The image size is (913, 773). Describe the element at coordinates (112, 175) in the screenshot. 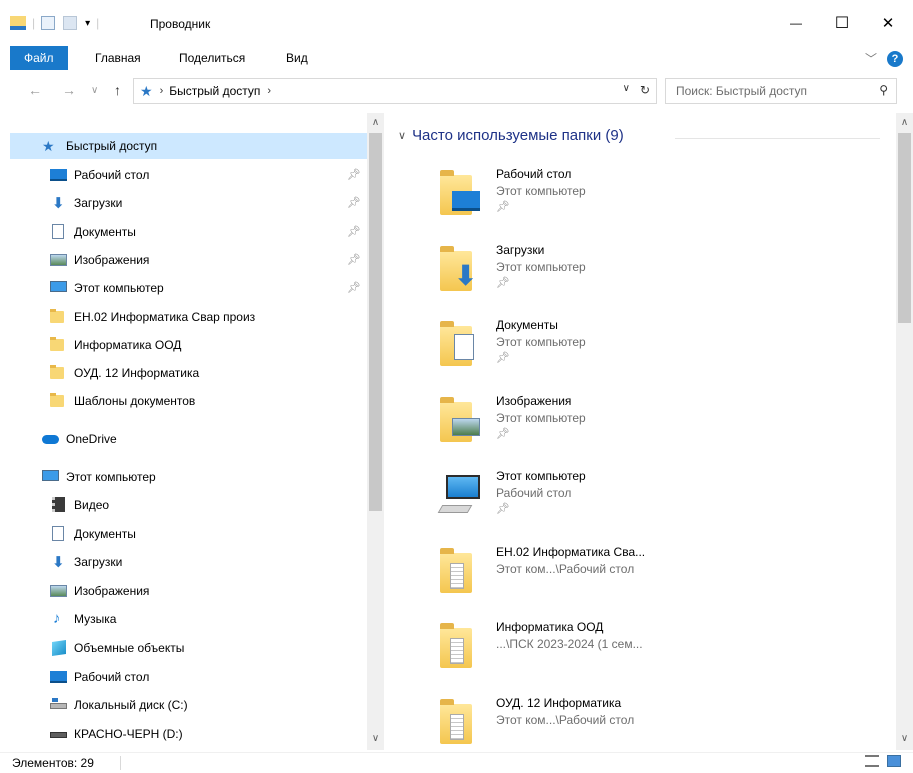

I see `nav-item-label: Рабочий стол` at that location.